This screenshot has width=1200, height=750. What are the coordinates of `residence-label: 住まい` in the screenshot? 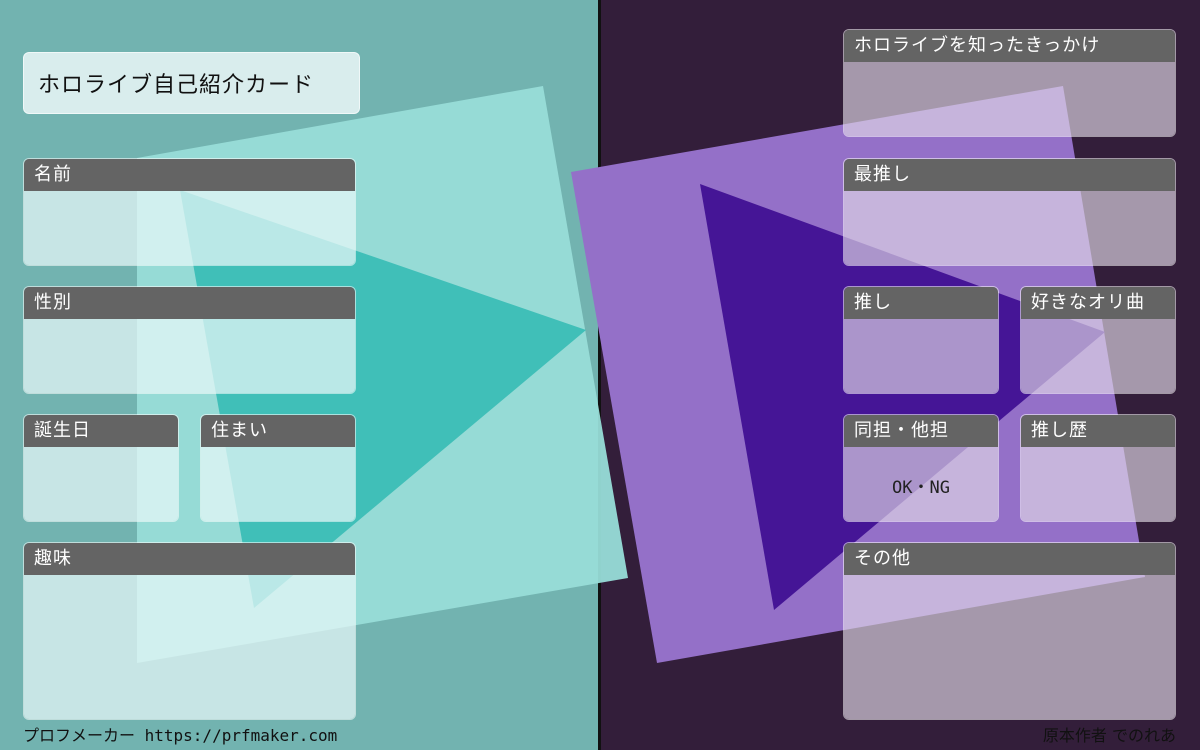 It's located at (278, 431).